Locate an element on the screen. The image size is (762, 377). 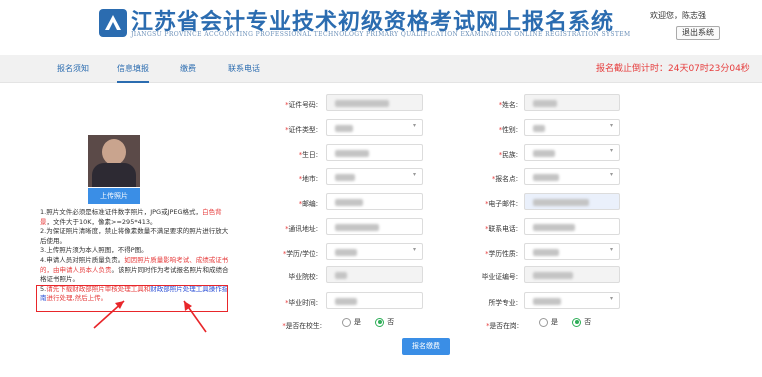
left-field-label: *地市: is located at coordinates (308, 179).